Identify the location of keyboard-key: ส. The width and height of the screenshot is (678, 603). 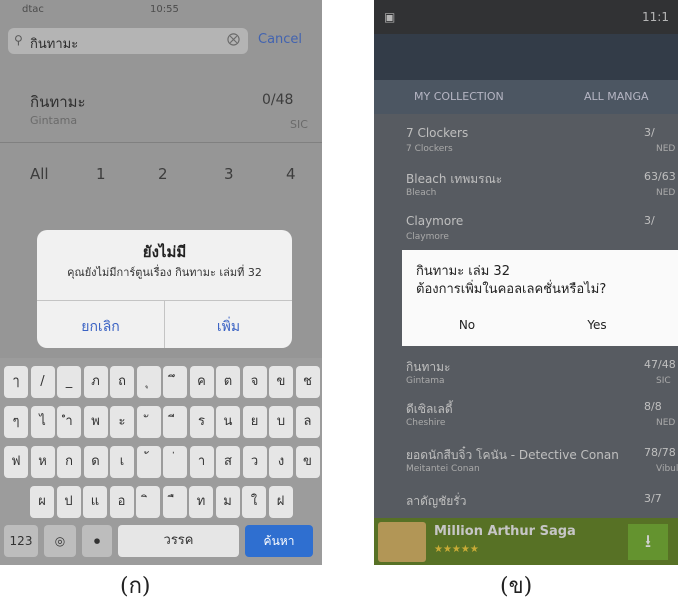
(228, 462).